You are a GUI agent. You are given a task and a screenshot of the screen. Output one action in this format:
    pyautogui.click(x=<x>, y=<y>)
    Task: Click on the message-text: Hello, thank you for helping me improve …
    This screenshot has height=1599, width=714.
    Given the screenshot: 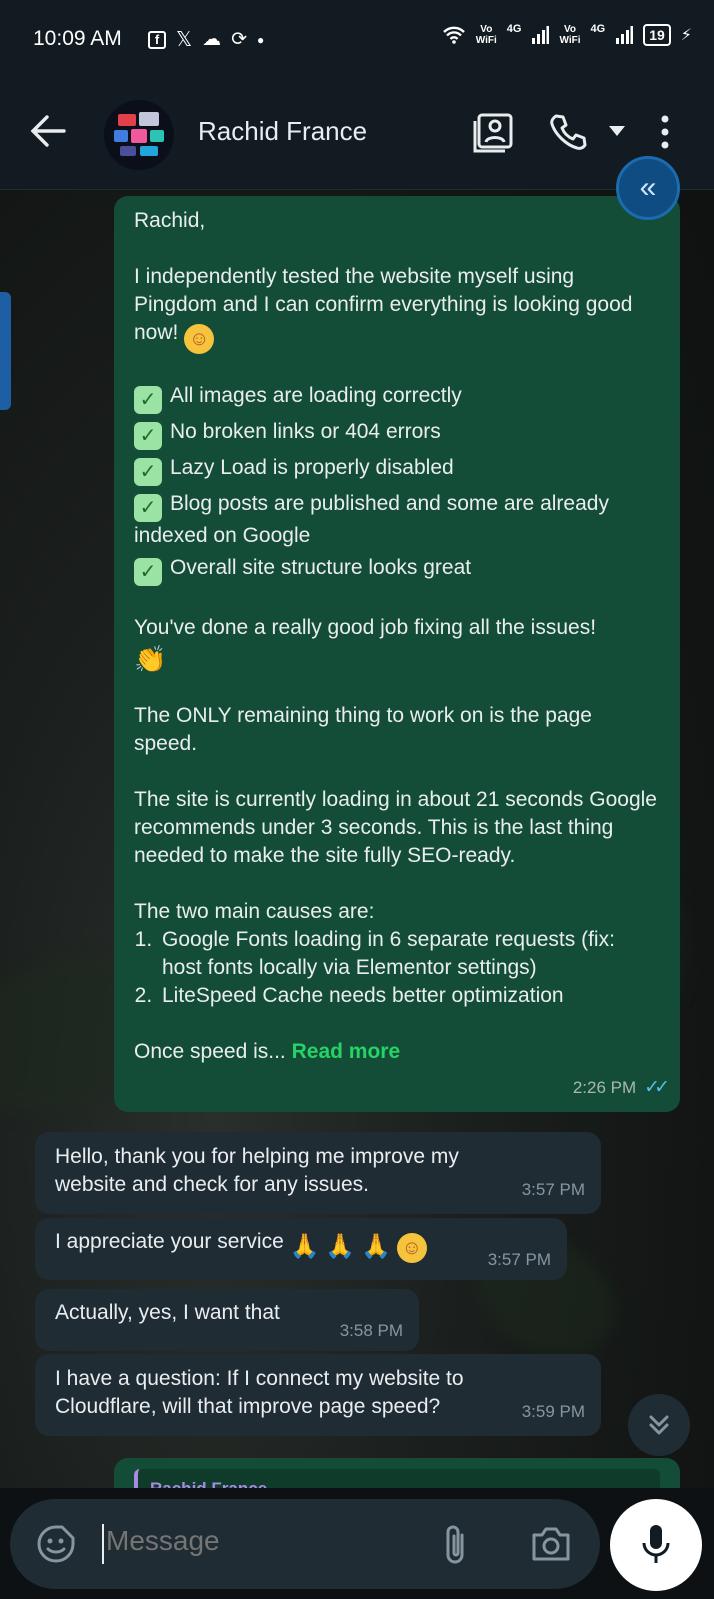 What is the action you would take?
    pyautogui.click(x=257, y=1170)
    